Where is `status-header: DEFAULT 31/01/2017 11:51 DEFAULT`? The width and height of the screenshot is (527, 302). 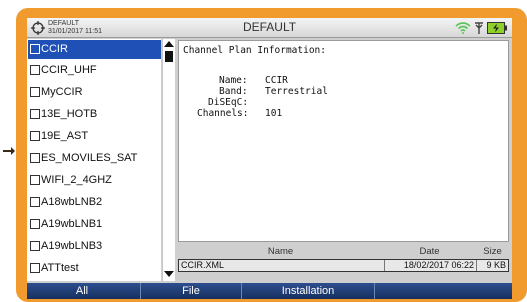
status-header: DEFAULT 31/01/2017 11:51 DEFAULT is located at coordinates (269, 28).